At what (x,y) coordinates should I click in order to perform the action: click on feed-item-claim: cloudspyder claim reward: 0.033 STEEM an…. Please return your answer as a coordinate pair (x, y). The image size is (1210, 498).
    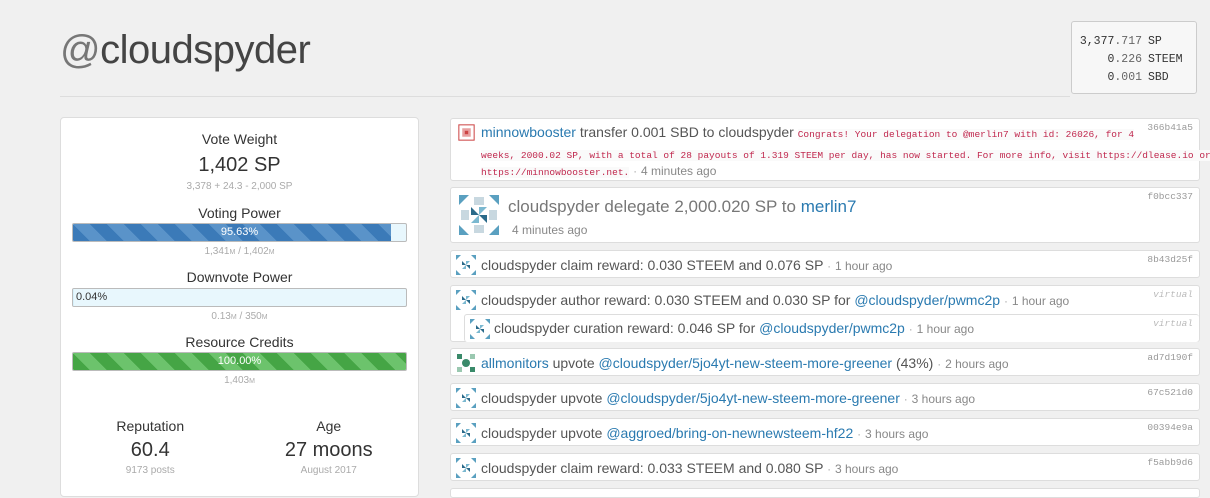
    Looking at the image, I should click on (825, 467).